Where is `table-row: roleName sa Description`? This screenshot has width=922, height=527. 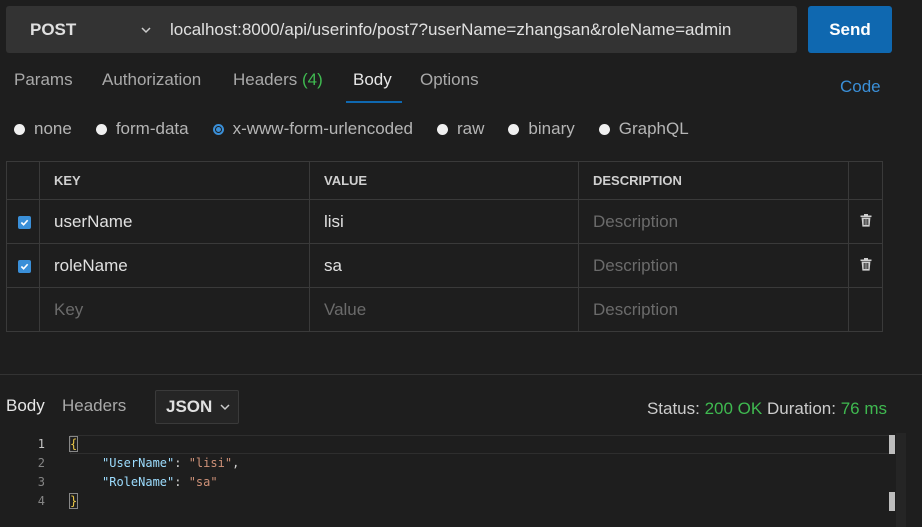
table-row: roleName sa Description is located at coordinates (444, 265).